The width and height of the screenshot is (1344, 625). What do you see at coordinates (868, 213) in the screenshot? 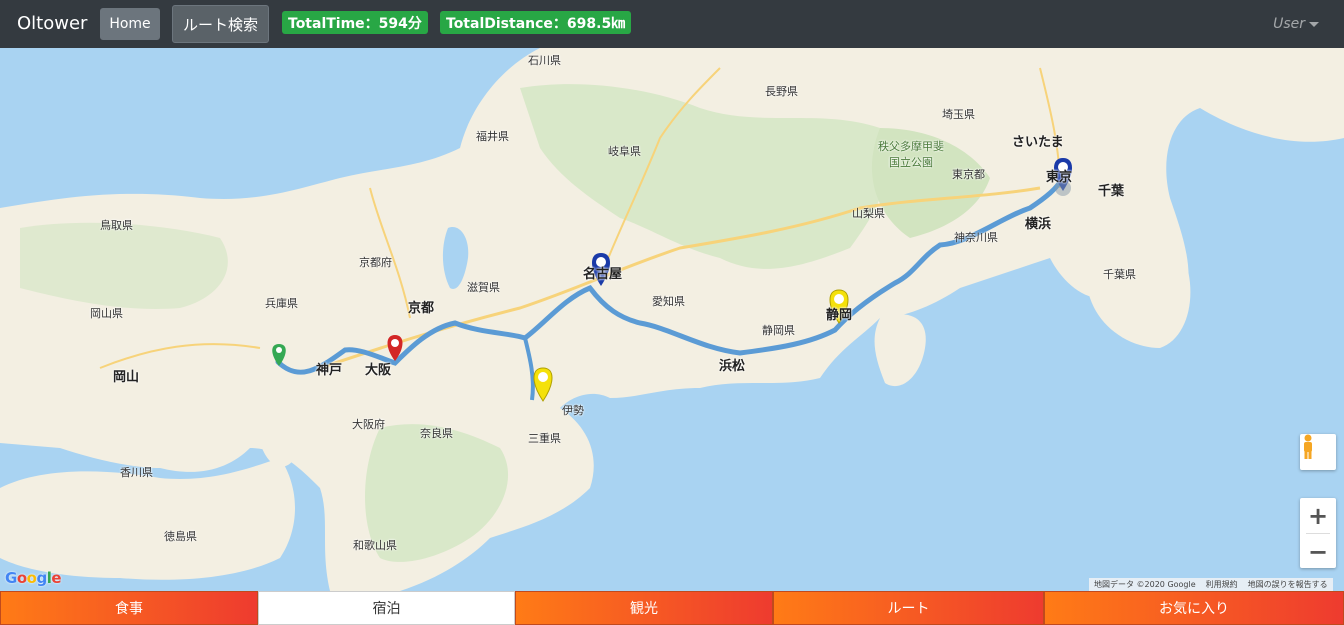
I see `map-label-yamanashi: 山梨県` at bounding box center [868, 213].